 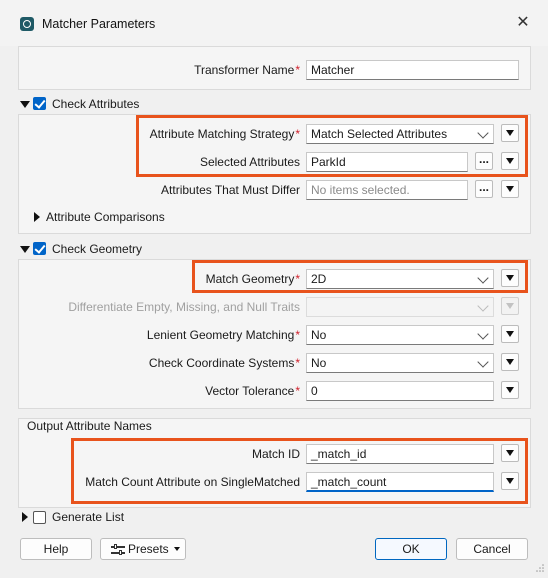 I want to click on attribute-matching-strategy-label: Attribute Matching Strategy*, so click(x=224, y=134).